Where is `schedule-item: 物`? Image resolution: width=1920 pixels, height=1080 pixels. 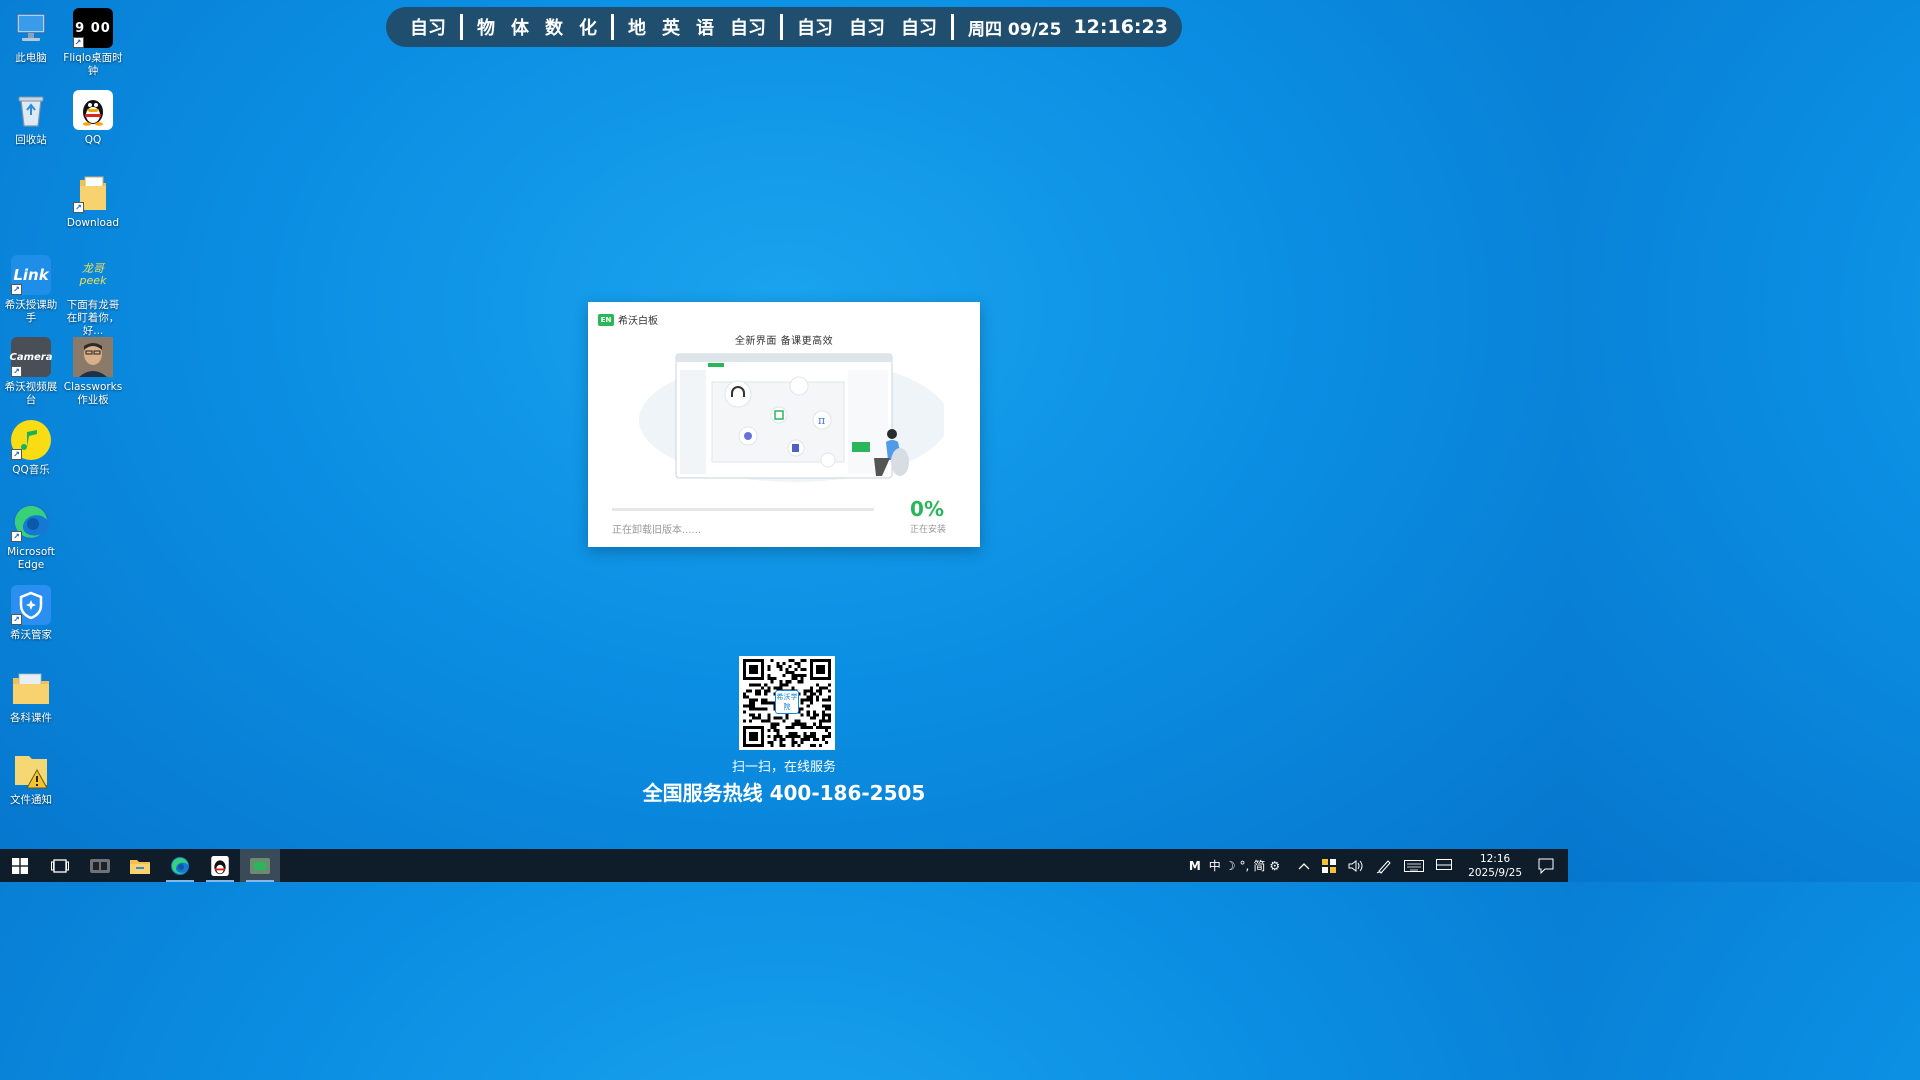
schedule-item: 物 is located at coordinates (486, 28).